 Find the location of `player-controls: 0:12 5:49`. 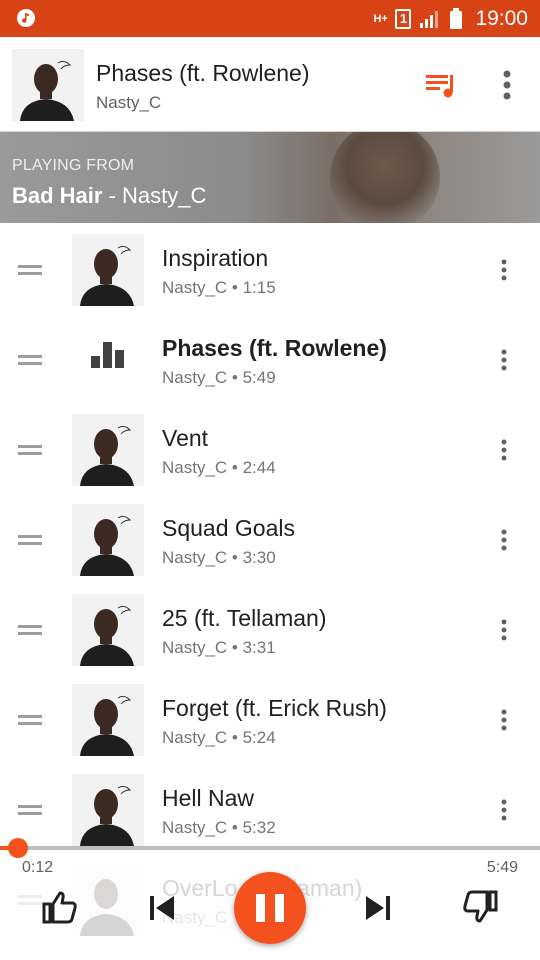

player-controls: 0:12 5:49 is located at coordinates (270, 899).